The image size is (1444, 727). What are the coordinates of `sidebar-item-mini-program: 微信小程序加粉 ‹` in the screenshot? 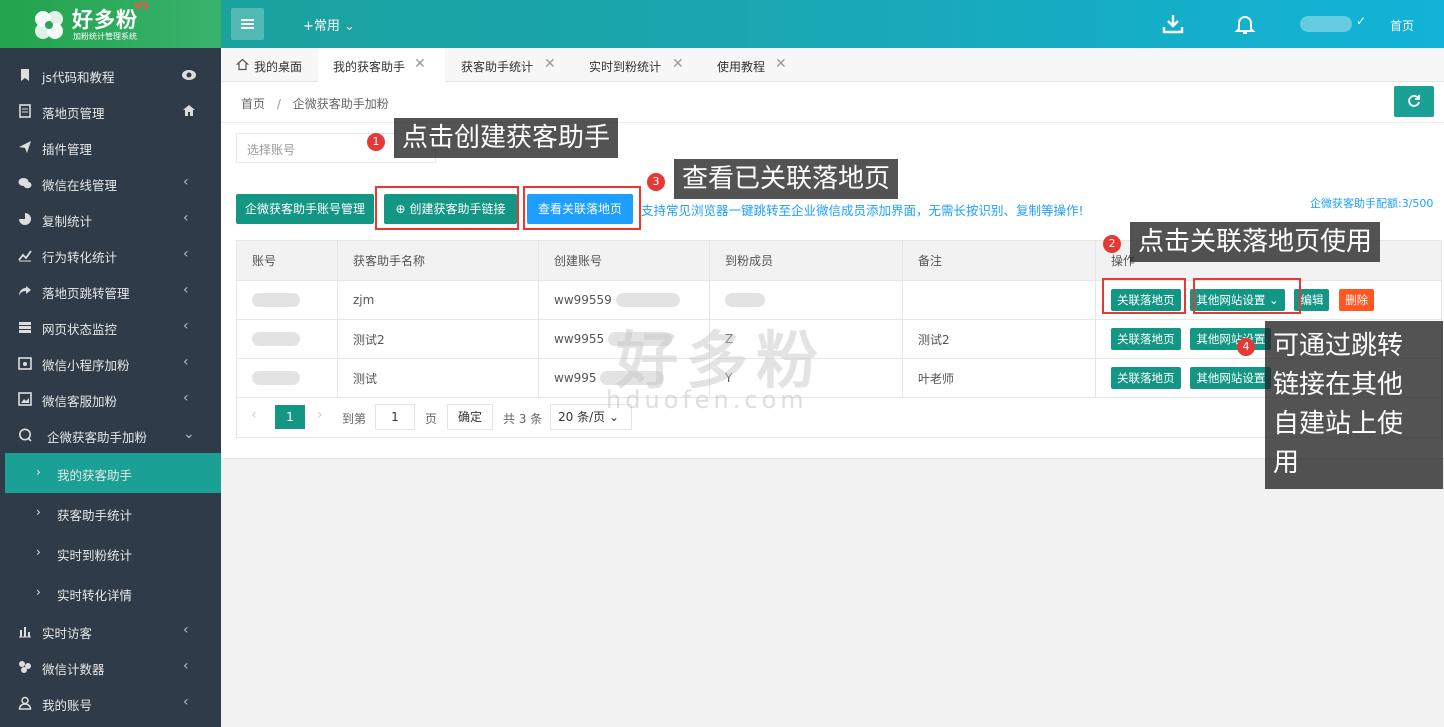 It's located at (110, 363).